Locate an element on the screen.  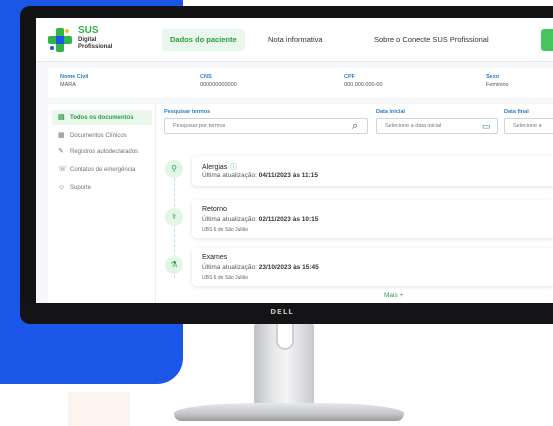
return-icon: ⚕ is located at coordinates (174, 217).